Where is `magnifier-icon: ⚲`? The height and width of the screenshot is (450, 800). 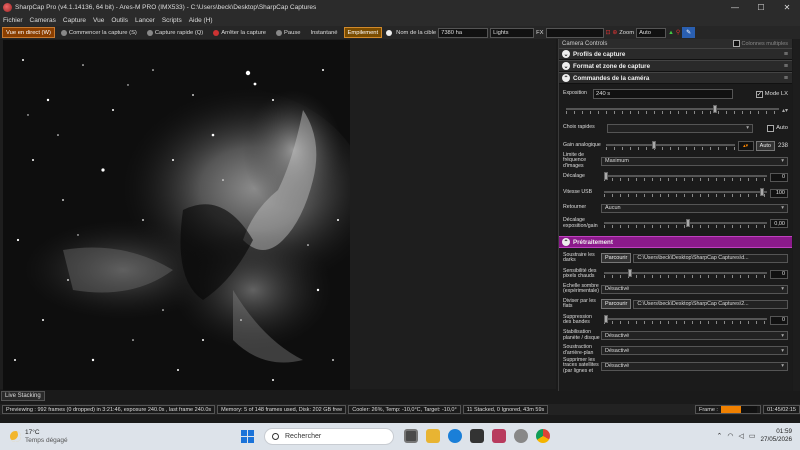
magnifier-icon: ⚲ is located at coordinates (678, 33).